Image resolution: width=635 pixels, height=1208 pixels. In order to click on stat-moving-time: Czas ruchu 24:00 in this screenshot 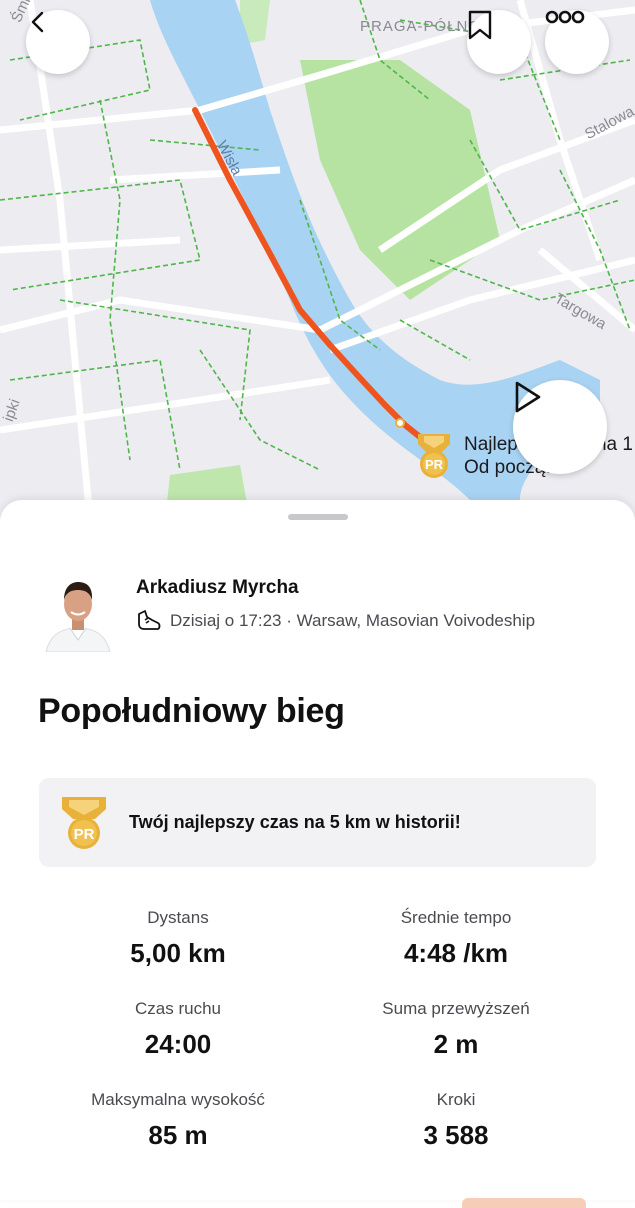, I will do `click(178, 1029)`.